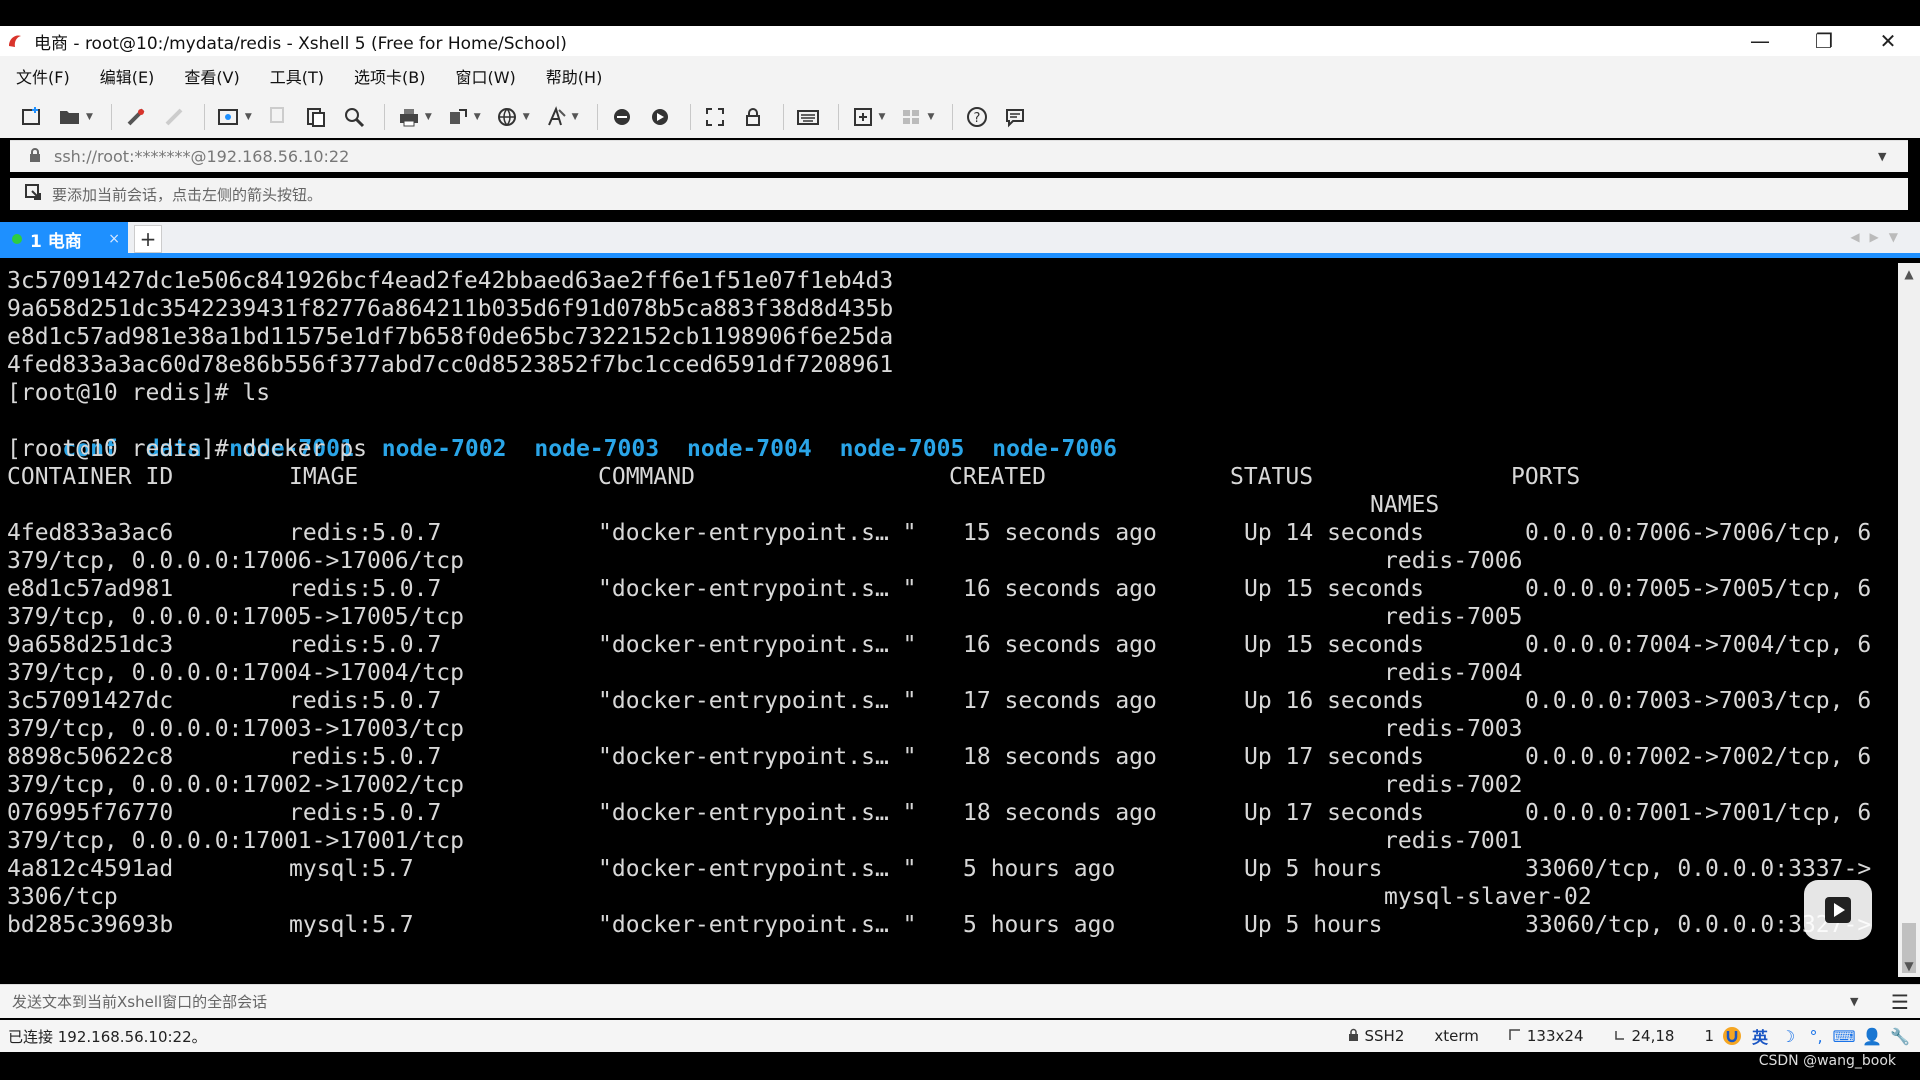 This screenshot has height=1080, width=1920. I want to click on menu-edit: 编辑(E), so click(127, 76).